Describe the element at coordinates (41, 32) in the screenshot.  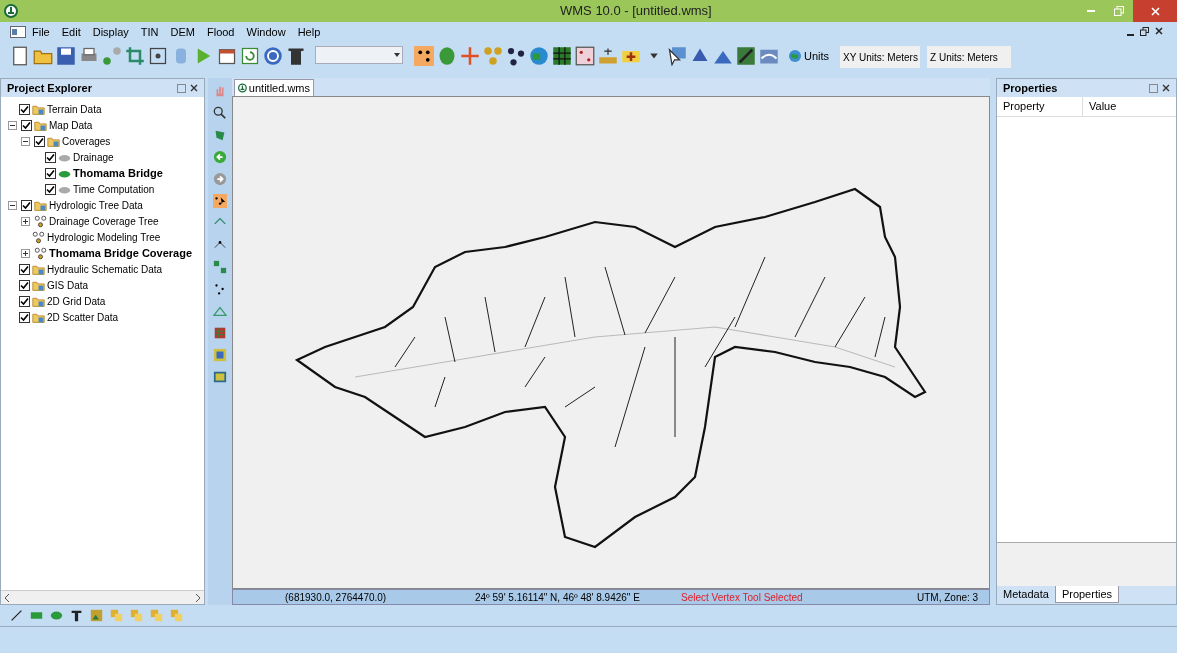
I see `menu-item: File` at that location.